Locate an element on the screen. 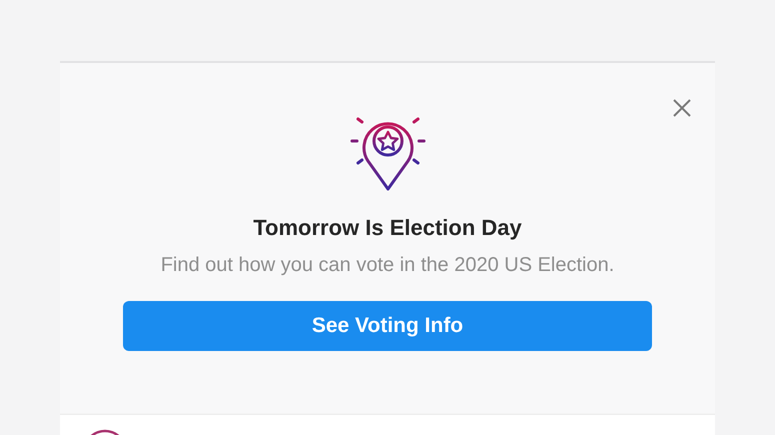 The height and width of the screenshot is (435, 775). prompt-title: Tomorrow Is Election Day is located at coordinates (387, 228).